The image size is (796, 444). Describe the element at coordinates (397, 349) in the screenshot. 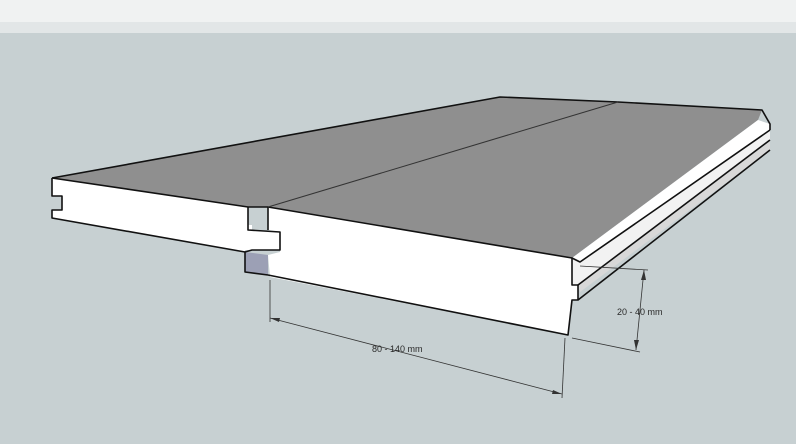

I see `width-dimension-label: 80 - 140 mm` at that location.